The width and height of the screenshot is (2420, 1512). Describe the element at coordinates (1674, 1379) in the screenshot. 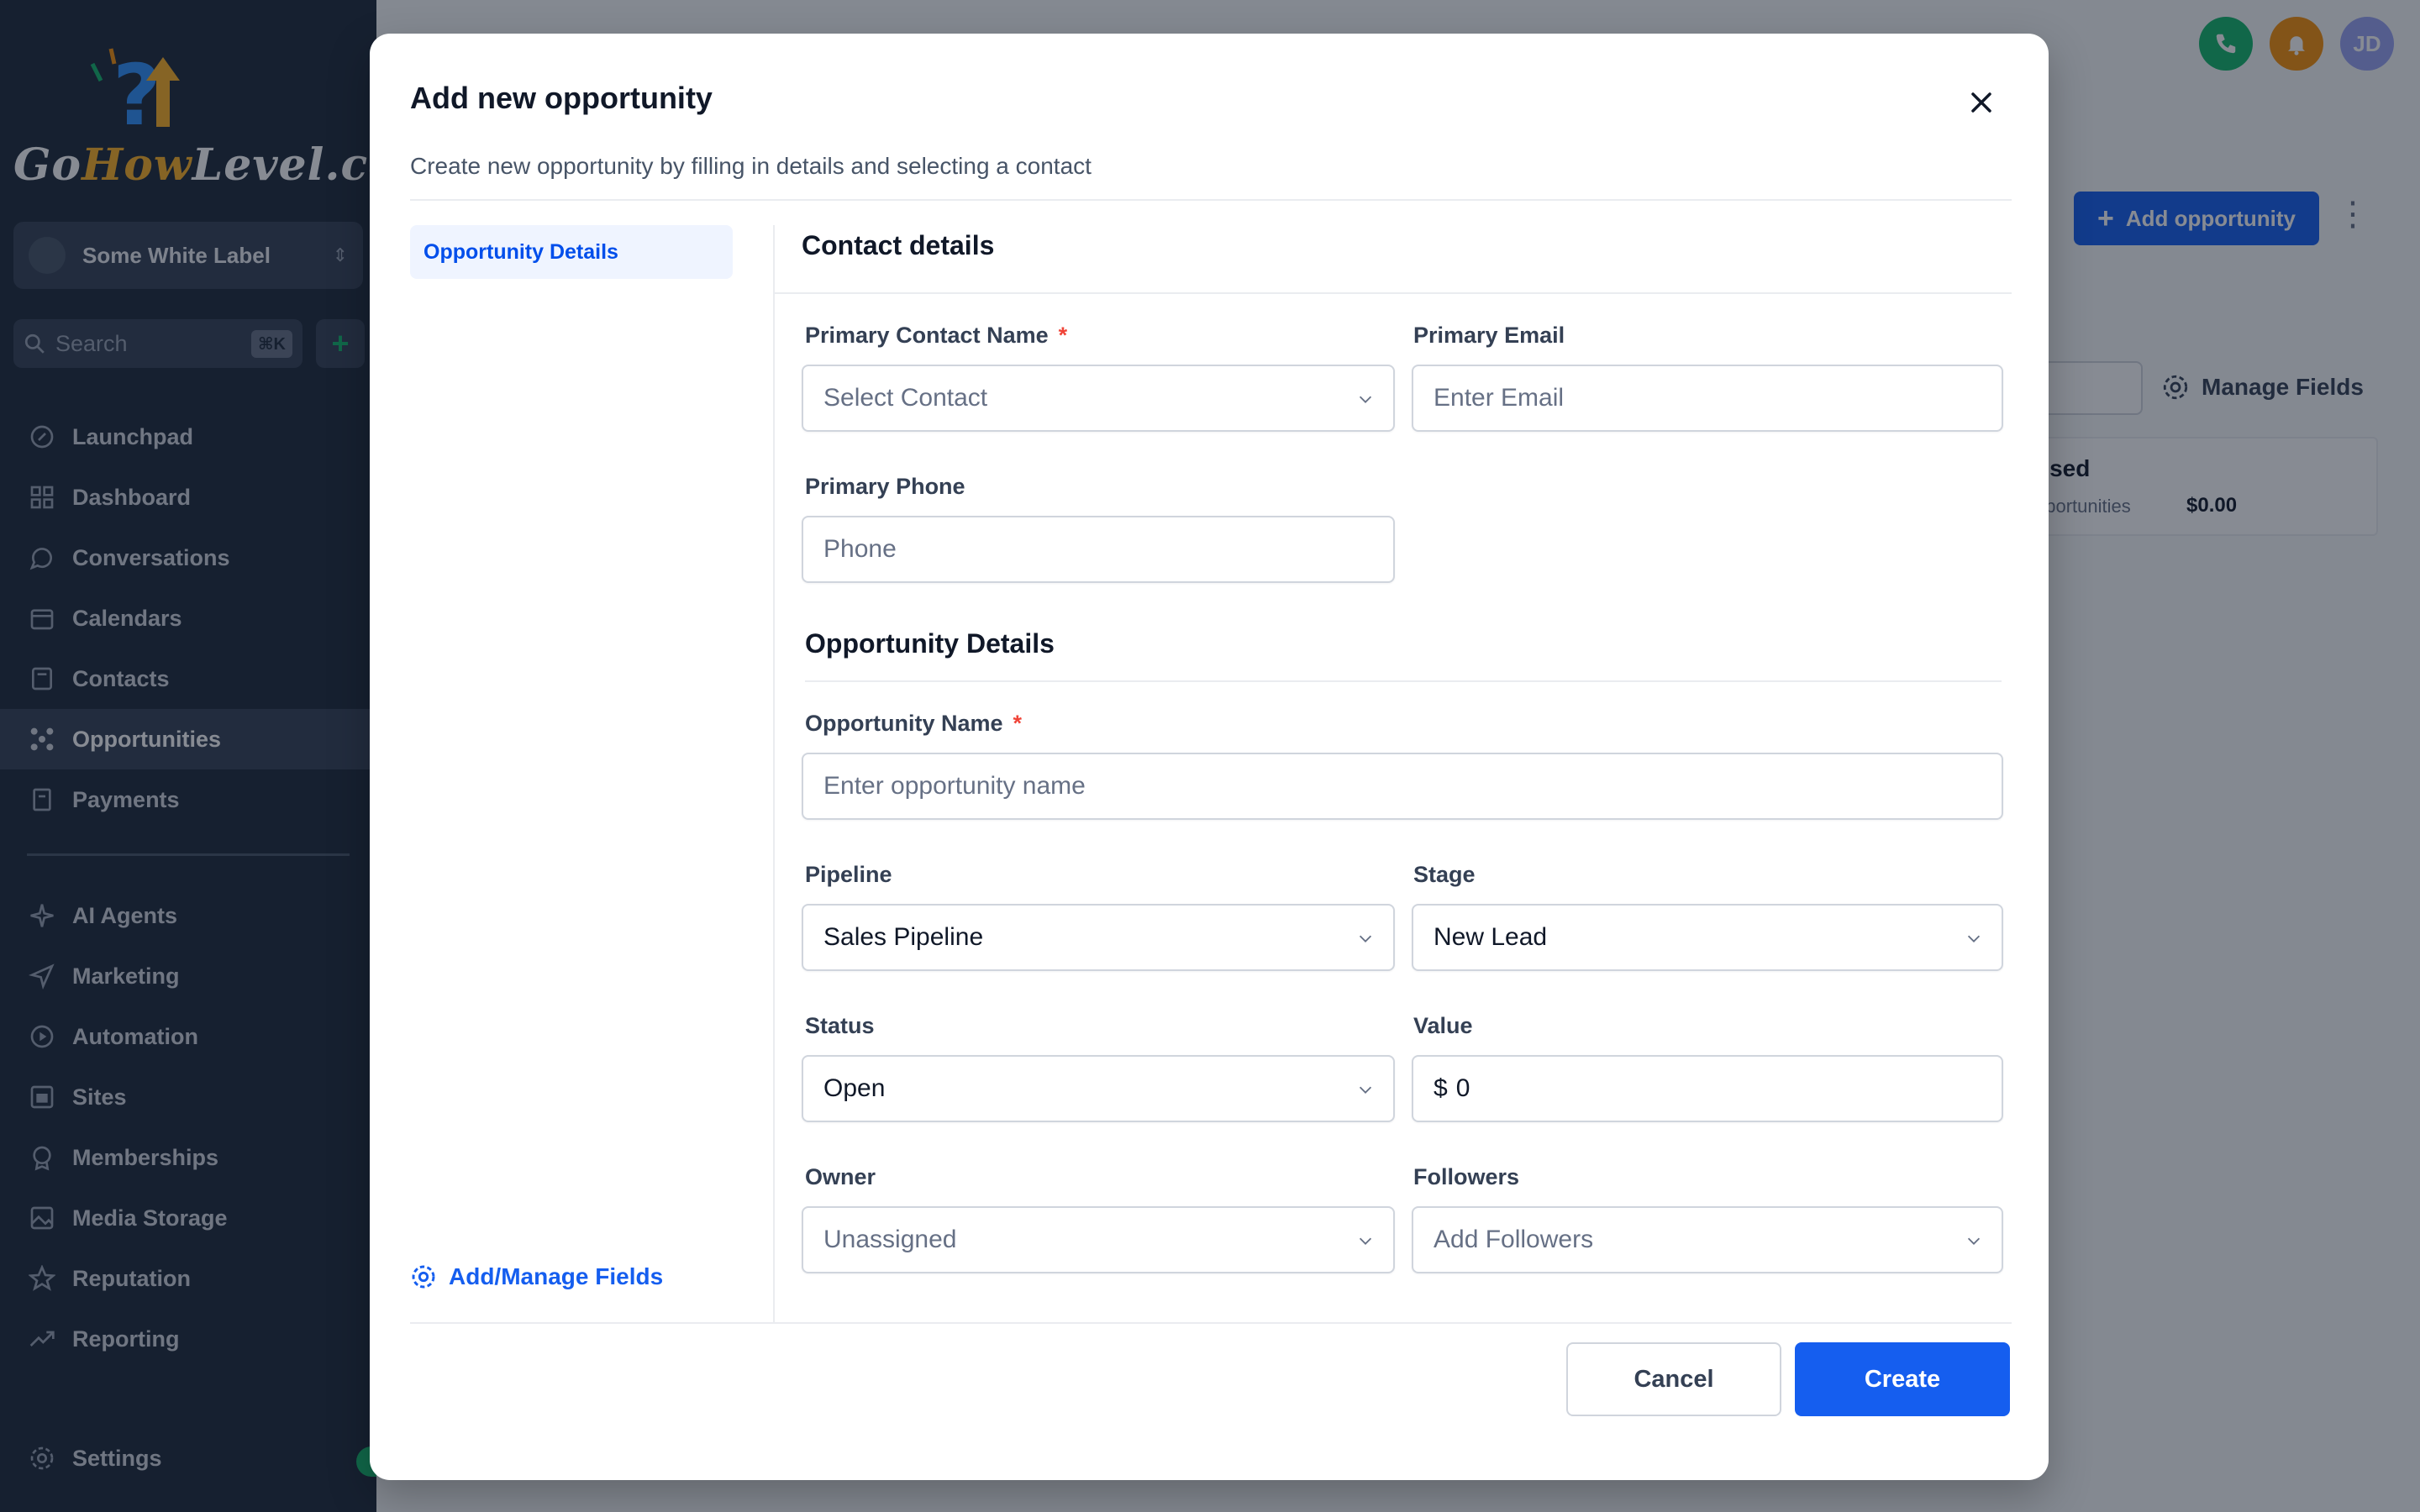

I see `cancel-button: Cancel` at that location.